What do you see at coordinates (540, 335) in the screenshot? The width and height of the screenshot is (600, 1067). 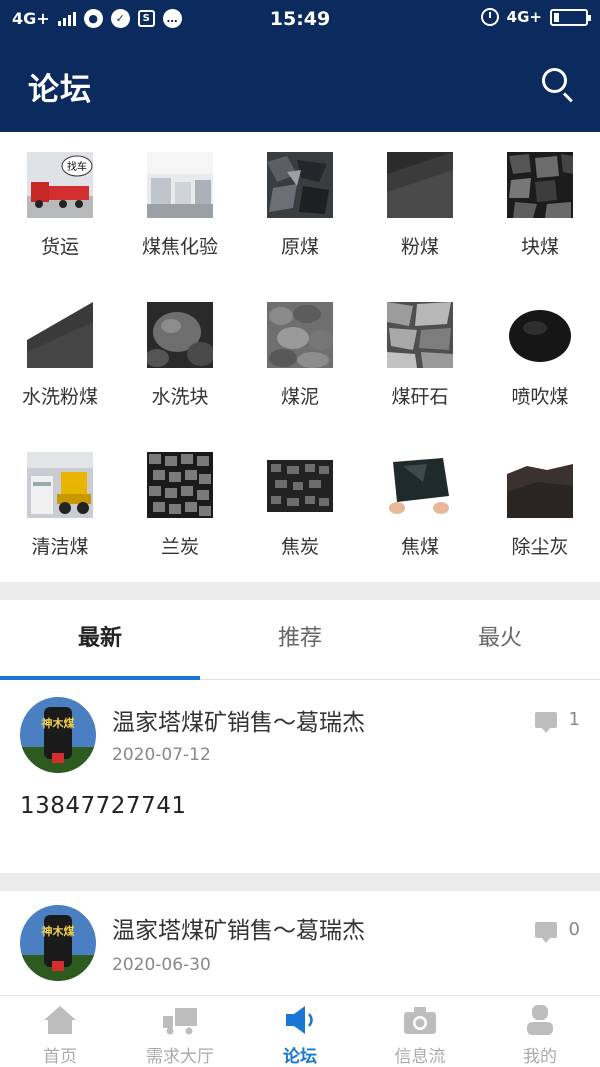 I see `injection-coal-photo` at bounding box center [540, 335].